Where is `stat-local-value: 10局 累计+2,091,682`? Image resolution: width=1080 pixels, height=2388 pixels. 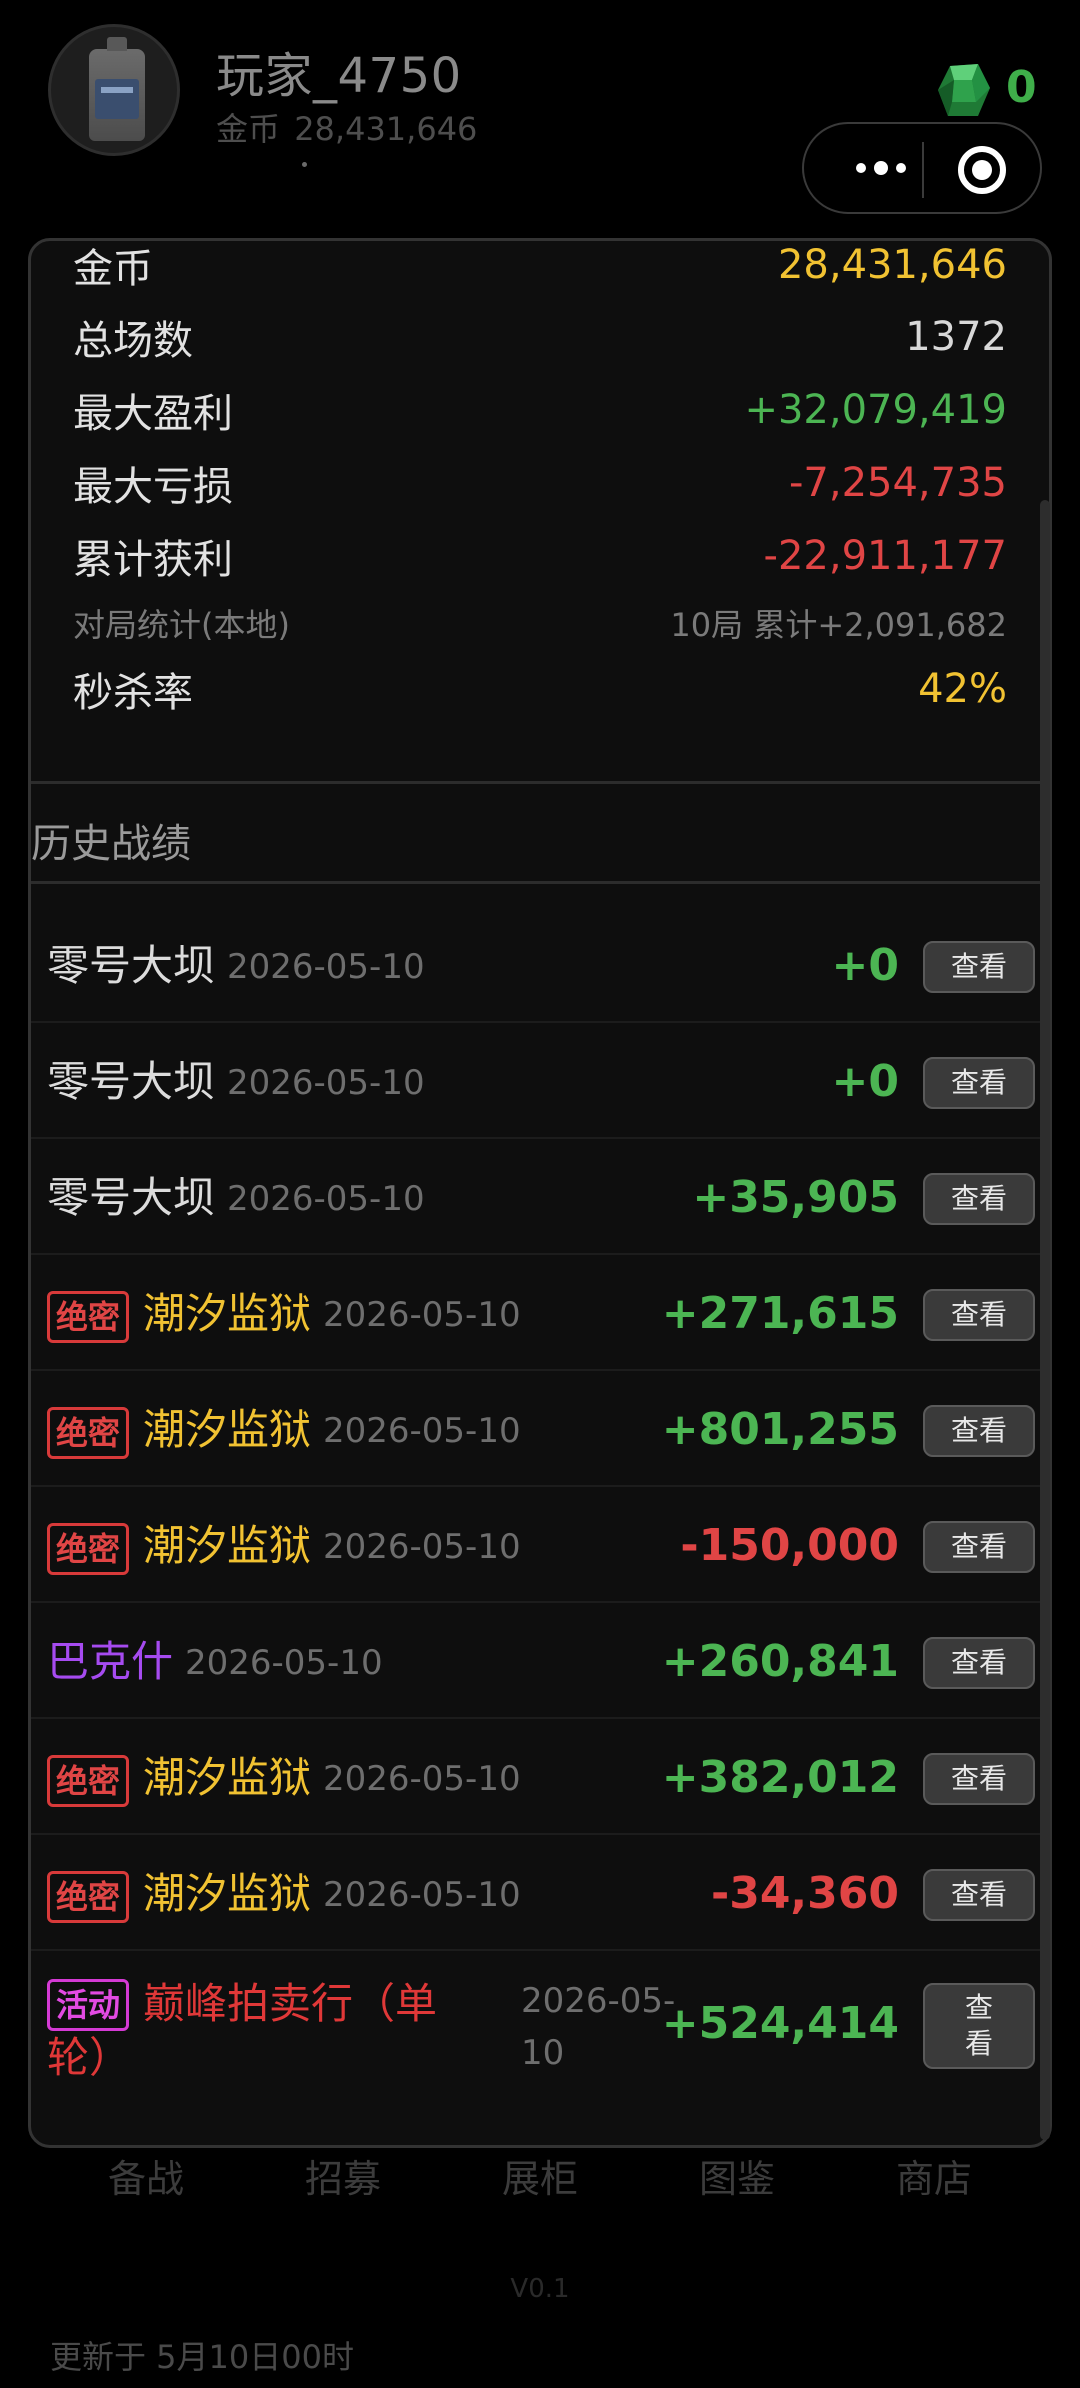
stat-local-value: 10局 累计+2,091,682 is located at coordinates (838, 625).